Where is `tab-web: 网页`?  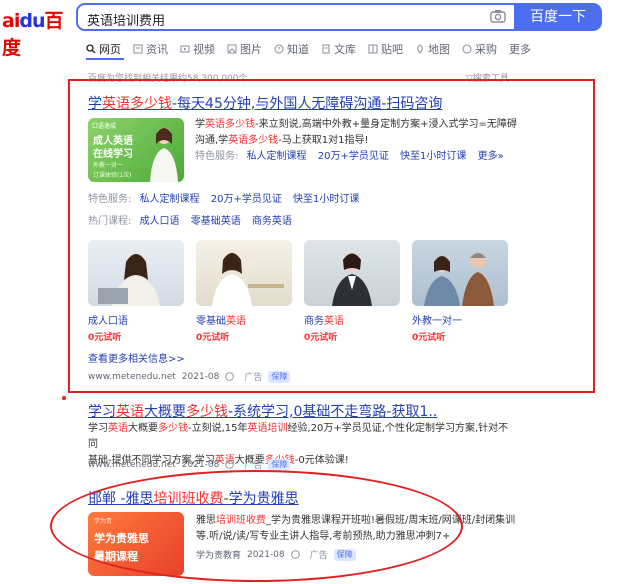 tab-web: 网页 is located at coordinates (103, 49).